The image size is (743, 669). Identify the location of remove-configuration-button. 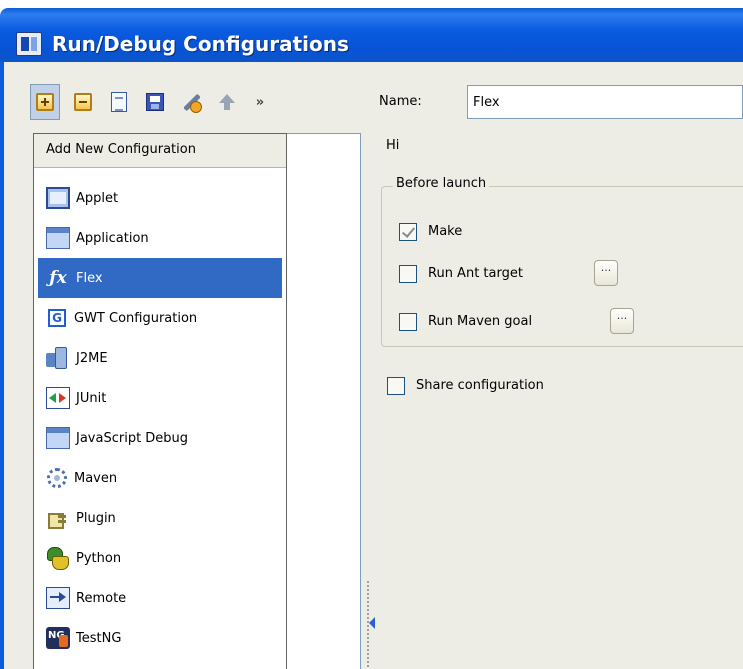
(83, 102).